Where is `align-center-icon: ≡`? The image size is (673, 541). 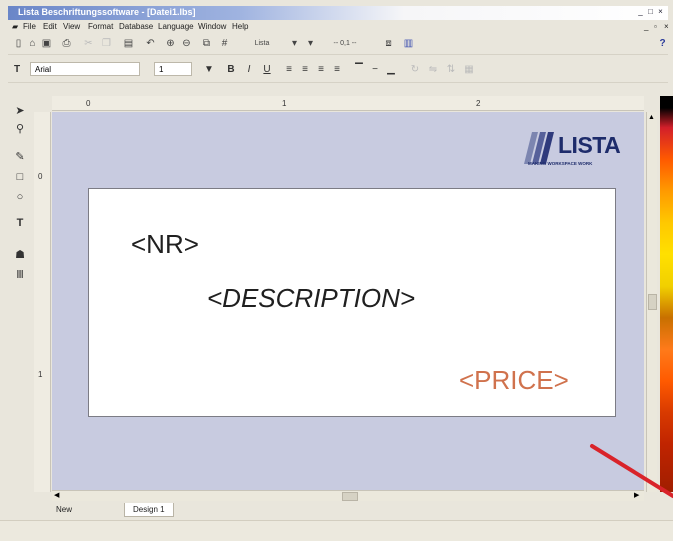
align-center-icon: ≡ is located at coordinates (305, 70).